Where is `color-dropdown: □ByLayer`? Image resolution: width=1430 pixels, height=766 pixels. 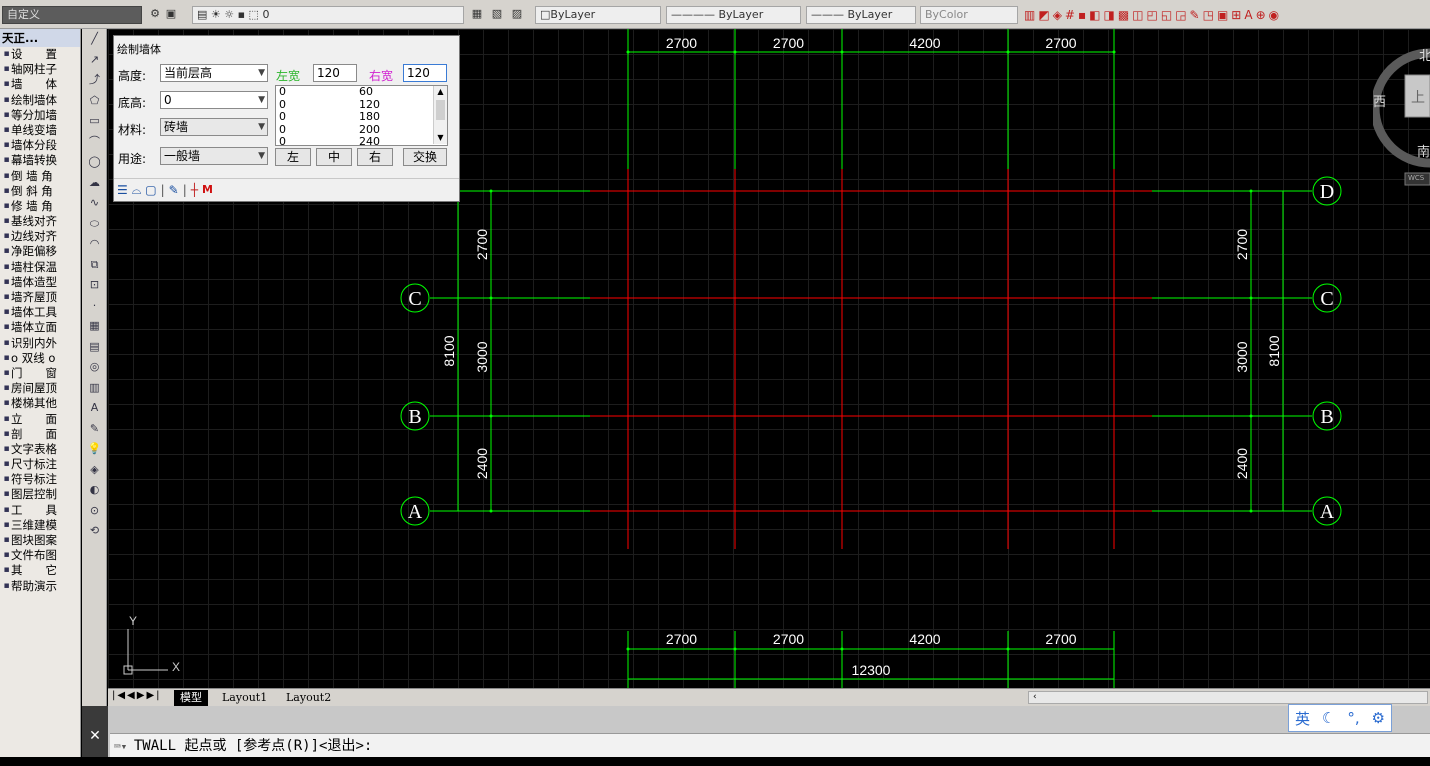
color-dropdown: □ByLayer is located at coordinates (598, 15).